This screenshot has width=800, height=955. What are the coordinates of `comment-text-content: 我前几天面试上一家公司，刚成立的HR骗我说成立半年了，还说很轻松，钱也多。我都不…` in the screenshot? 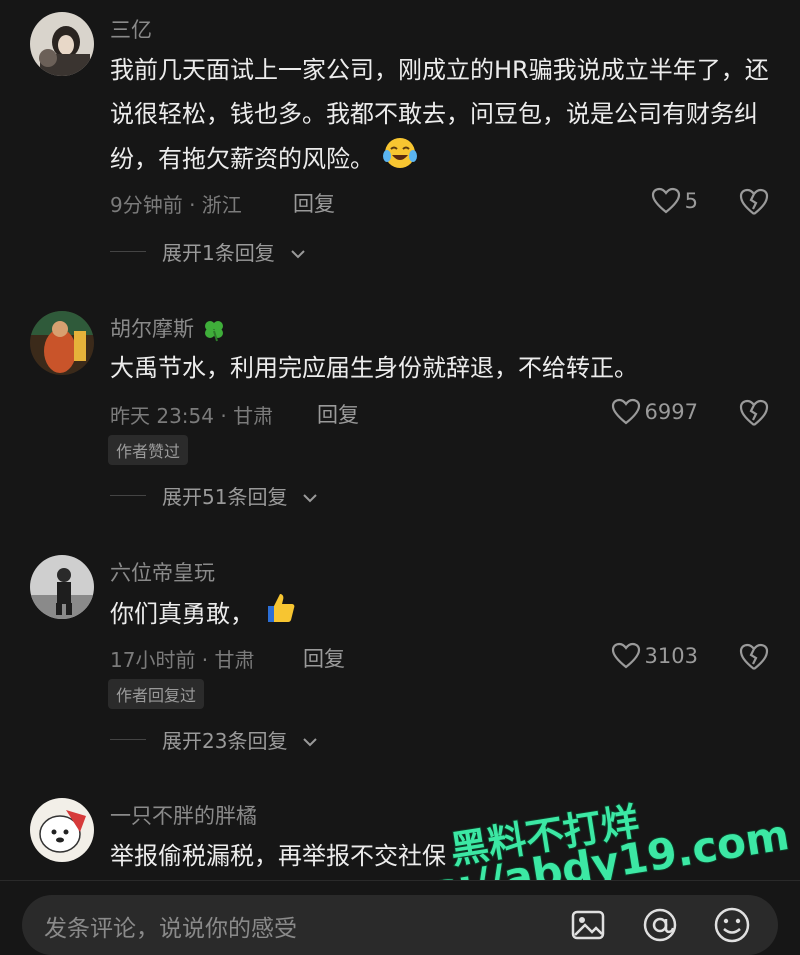 It's located at (439, 114).